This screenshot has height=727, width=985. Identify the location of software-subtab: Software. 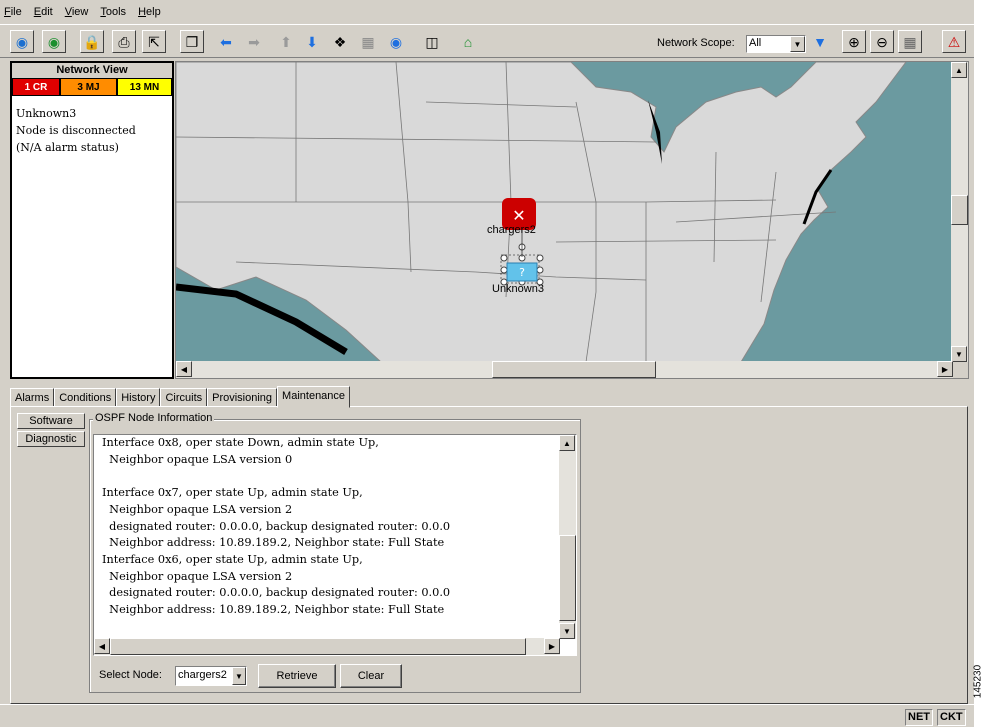
(51, 421).